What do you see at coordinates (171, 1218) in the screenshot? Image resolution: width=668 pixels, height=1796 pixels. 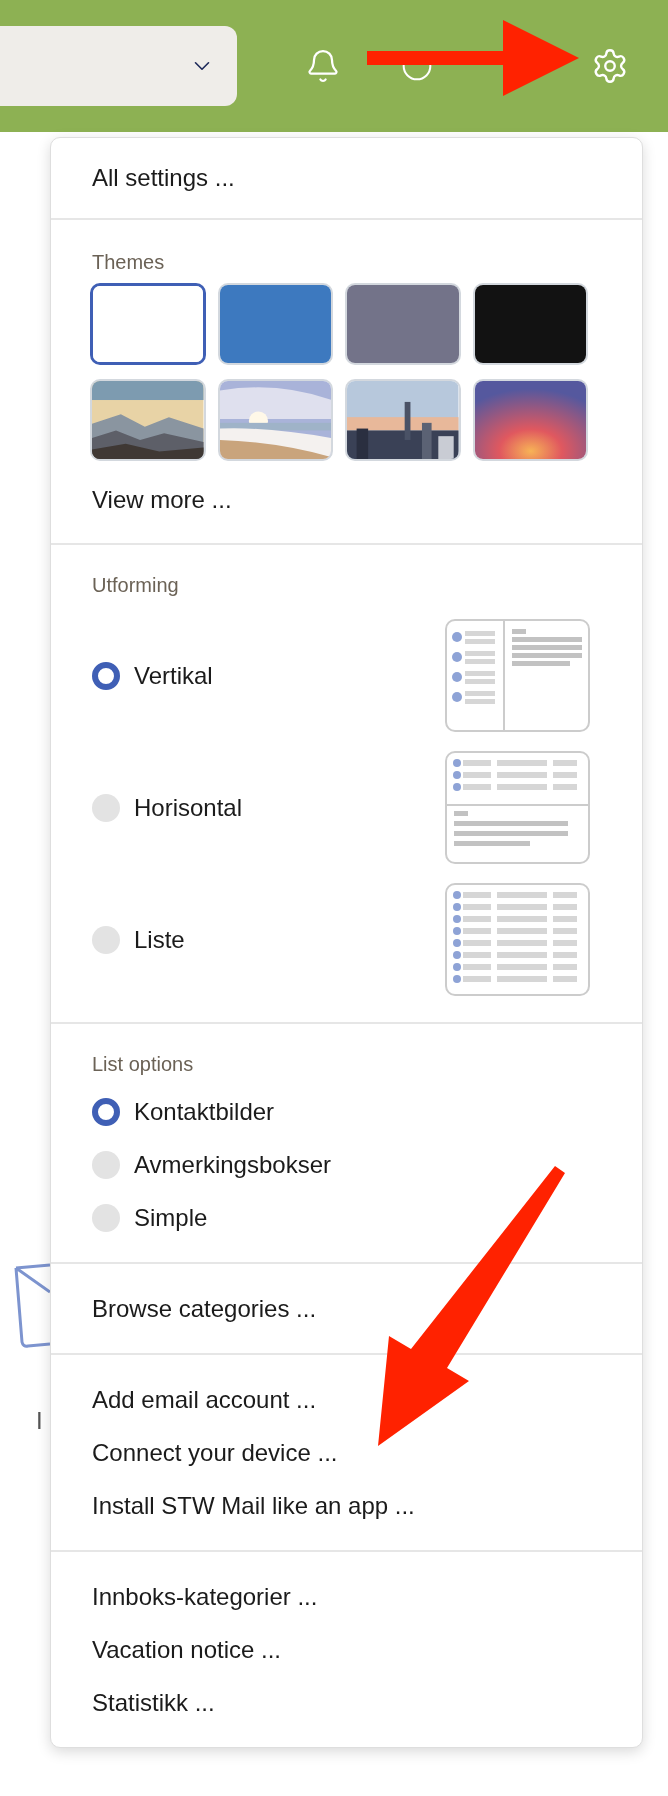 I see `radio-label: Simple` at bounding box center [171, 1218].